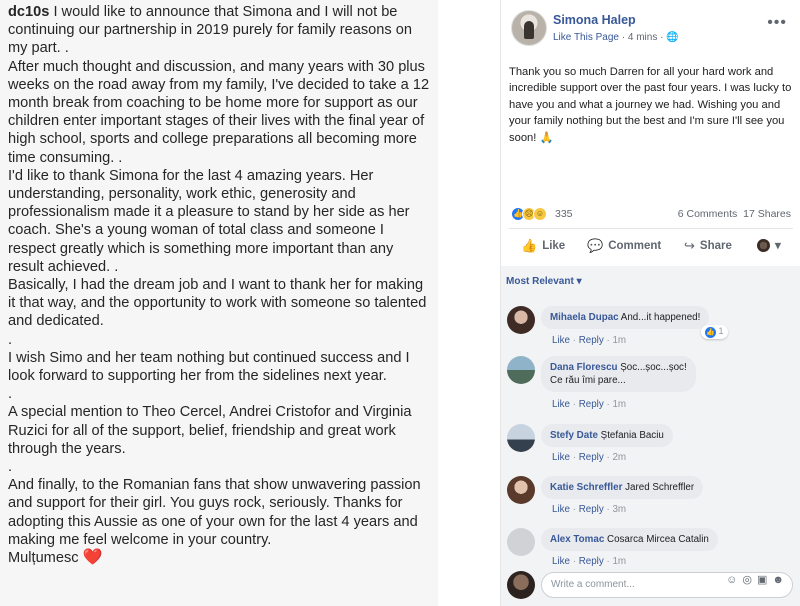 The height and width of the screenshot is (606, 800). Describe the element at coordinates (577, 539) in the screenshot. I see `commenter-name: Alex Tomac` at that location.